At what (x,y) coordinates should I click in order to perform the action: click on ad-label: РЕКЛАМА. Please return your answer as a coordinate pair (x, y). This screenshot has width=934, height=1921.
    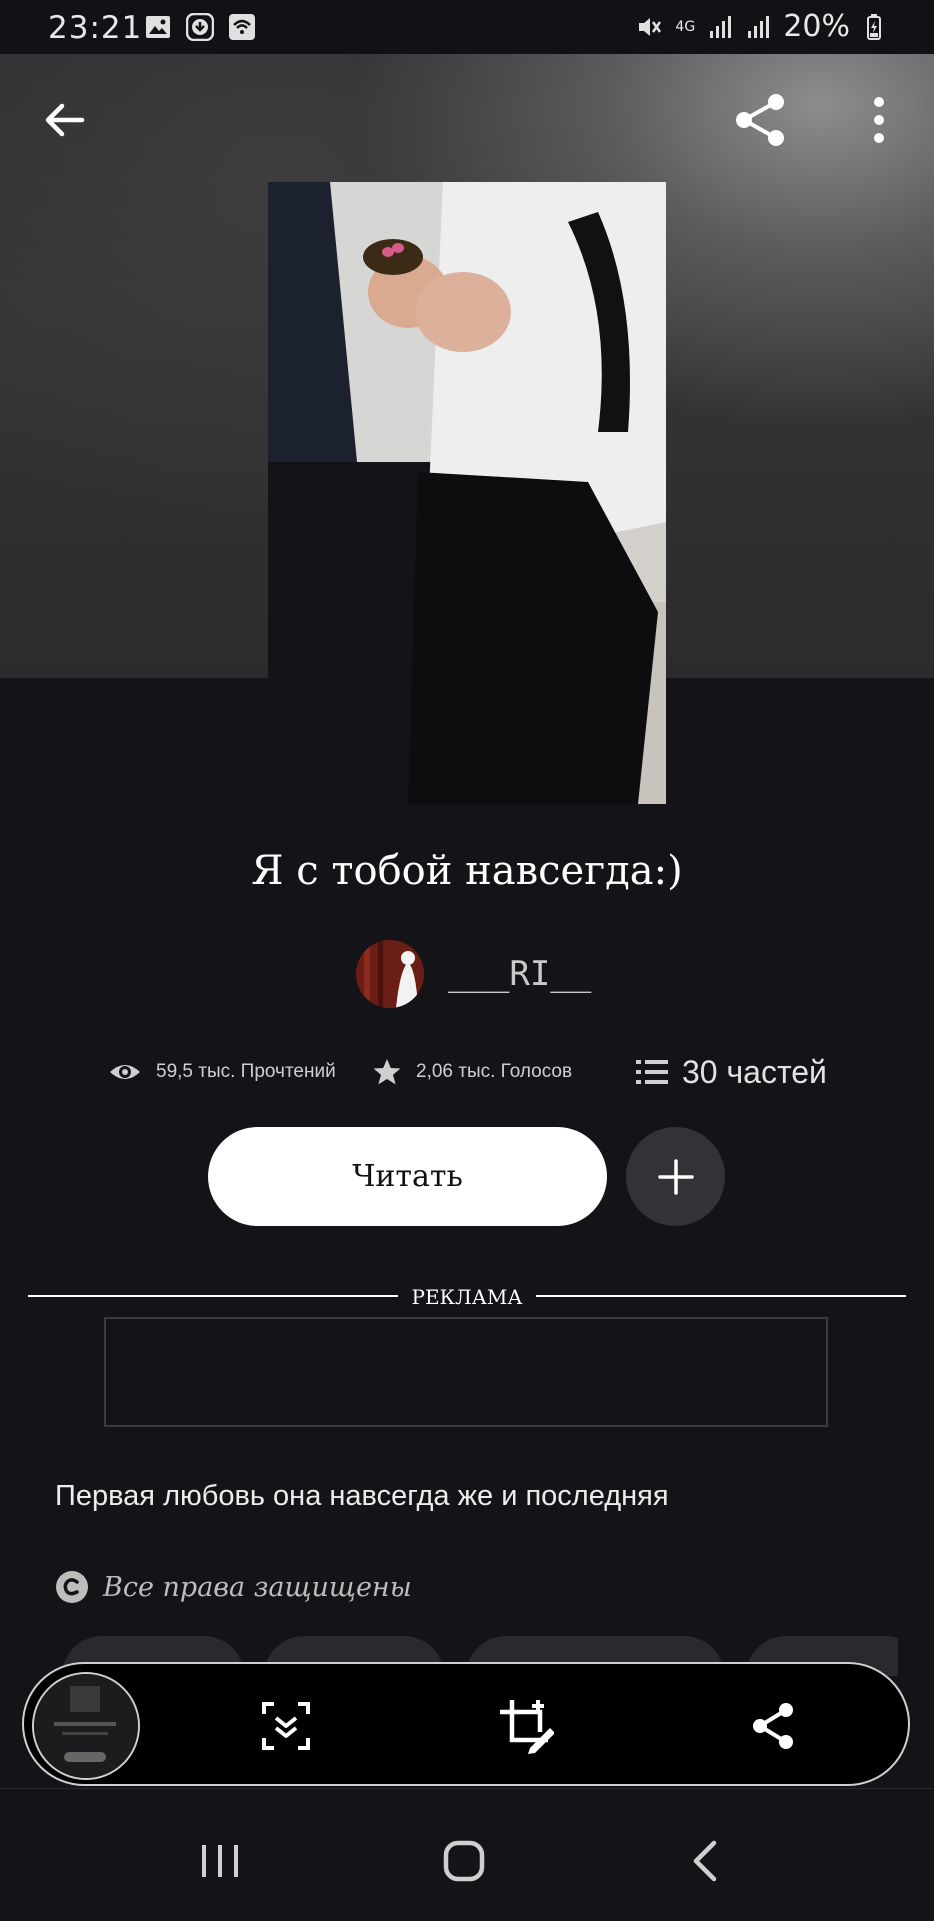
    Looking at the image, I should click on (467, 1297).